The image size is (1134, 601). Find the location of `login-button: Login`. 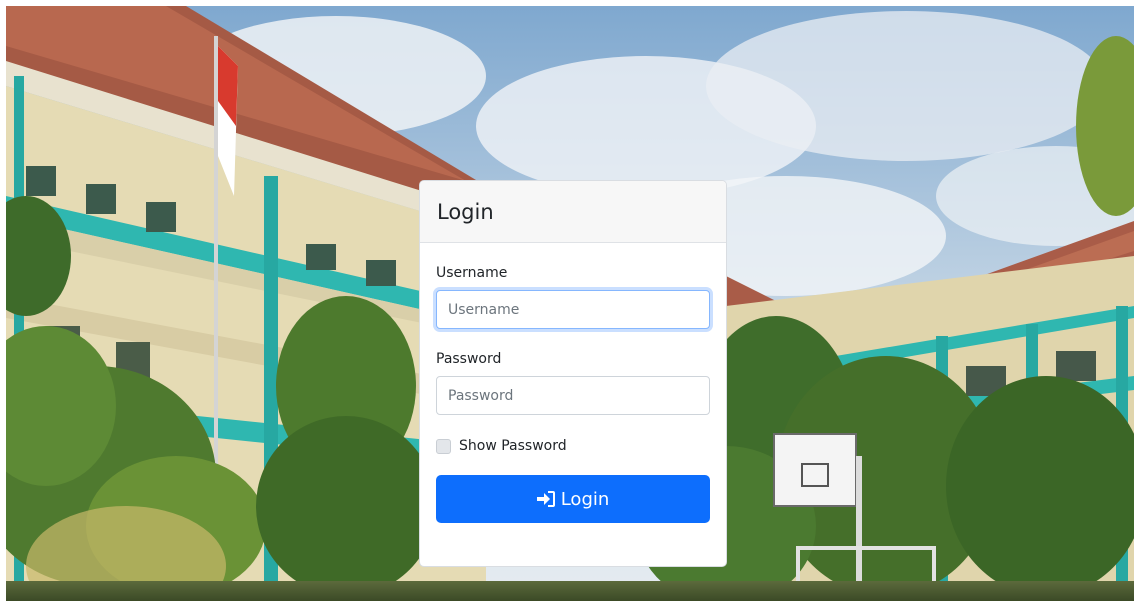

login-button: Login is located at coordinates (573, 499).